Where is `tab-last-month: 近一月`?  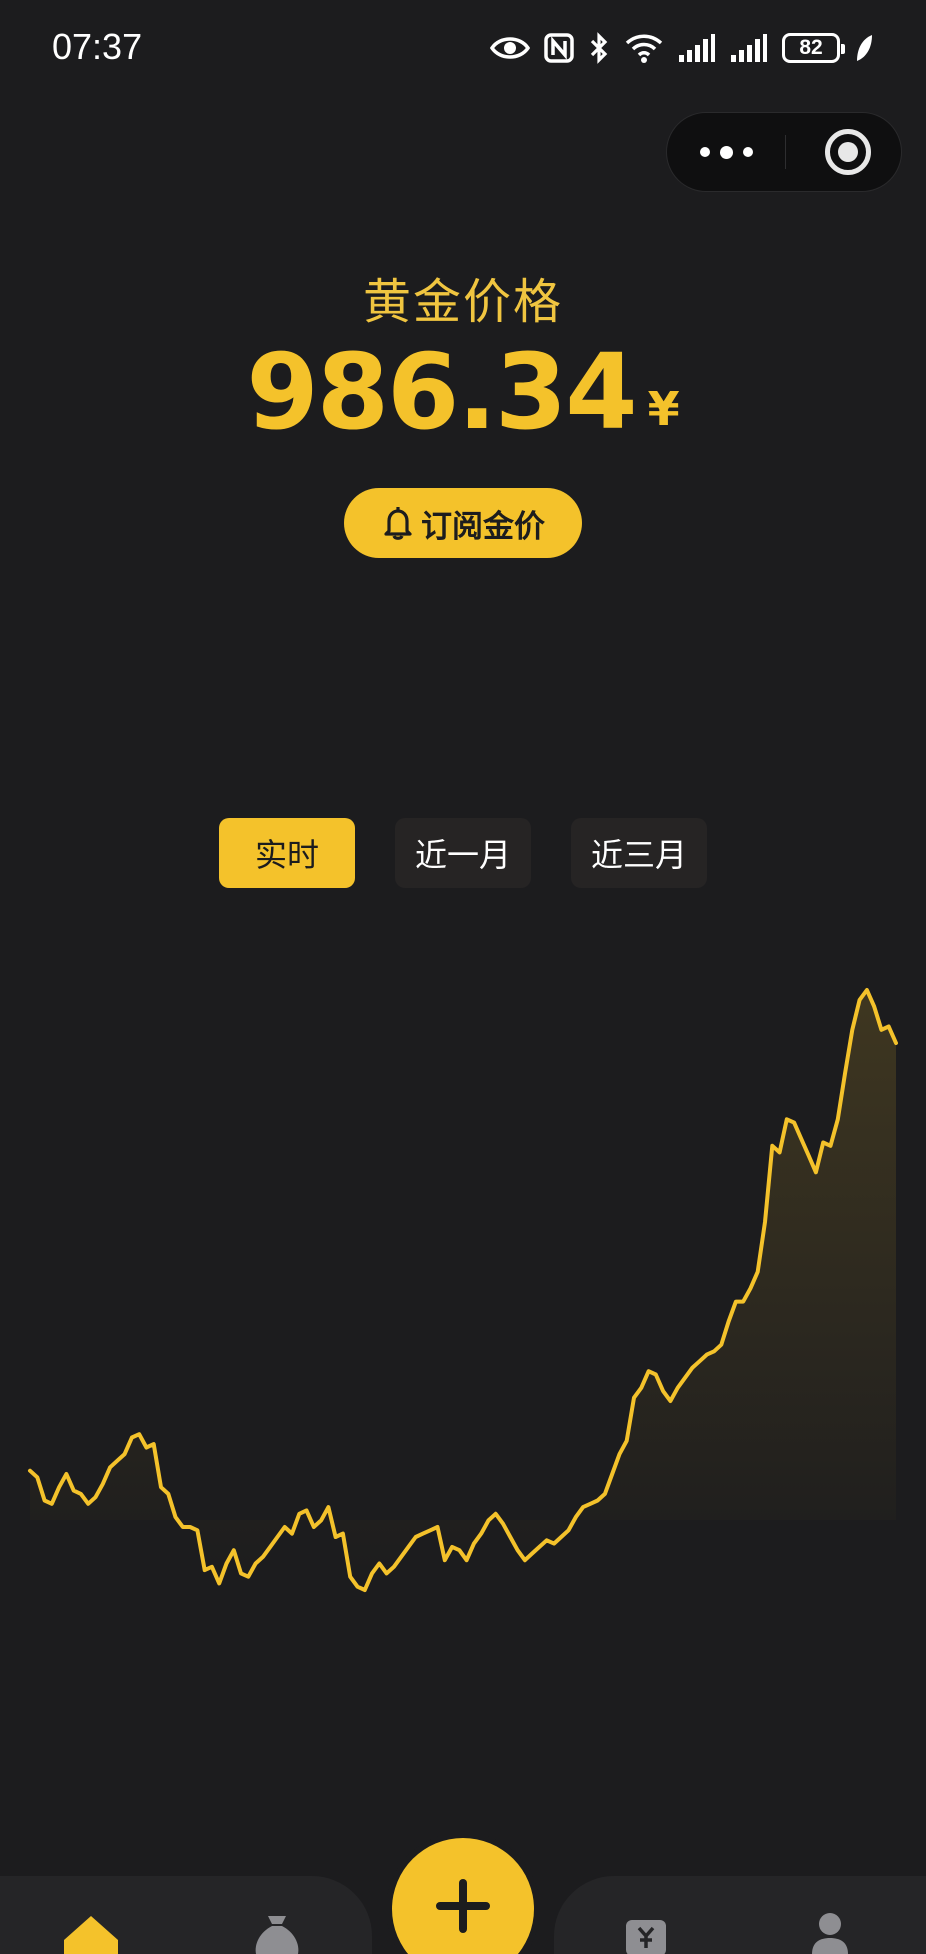 tab-last-month: 近一月 is located at coordinates (463, 853).